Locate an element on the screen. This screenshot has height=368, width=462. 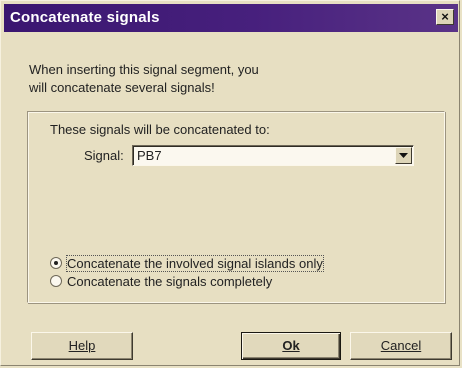
option-completely-label: Concatenate the signals completely is located at coordinates (170, 281).